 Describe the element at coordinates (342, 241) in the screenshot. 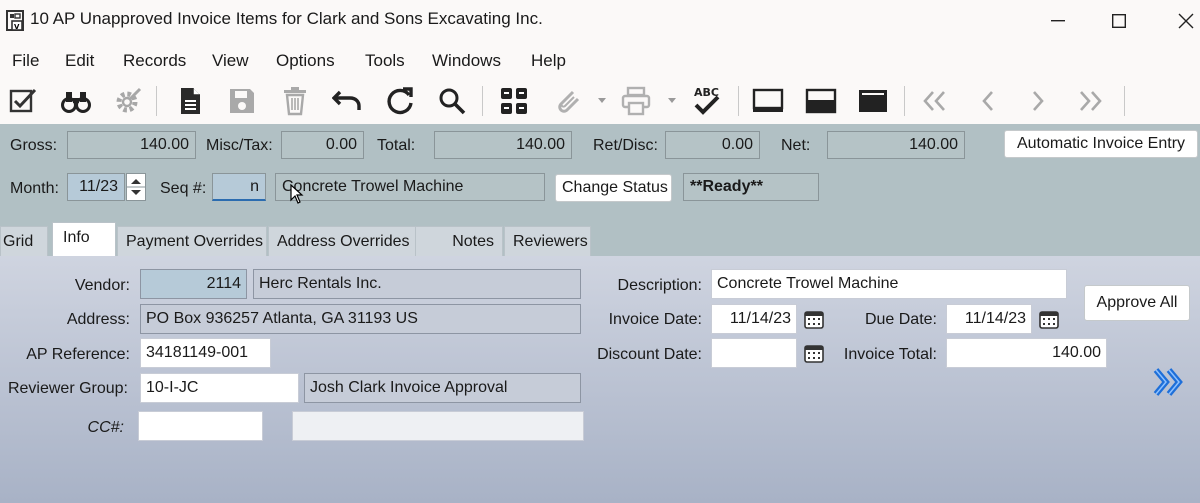

I see `tab-address-overrides: Address Overrides` at that location.